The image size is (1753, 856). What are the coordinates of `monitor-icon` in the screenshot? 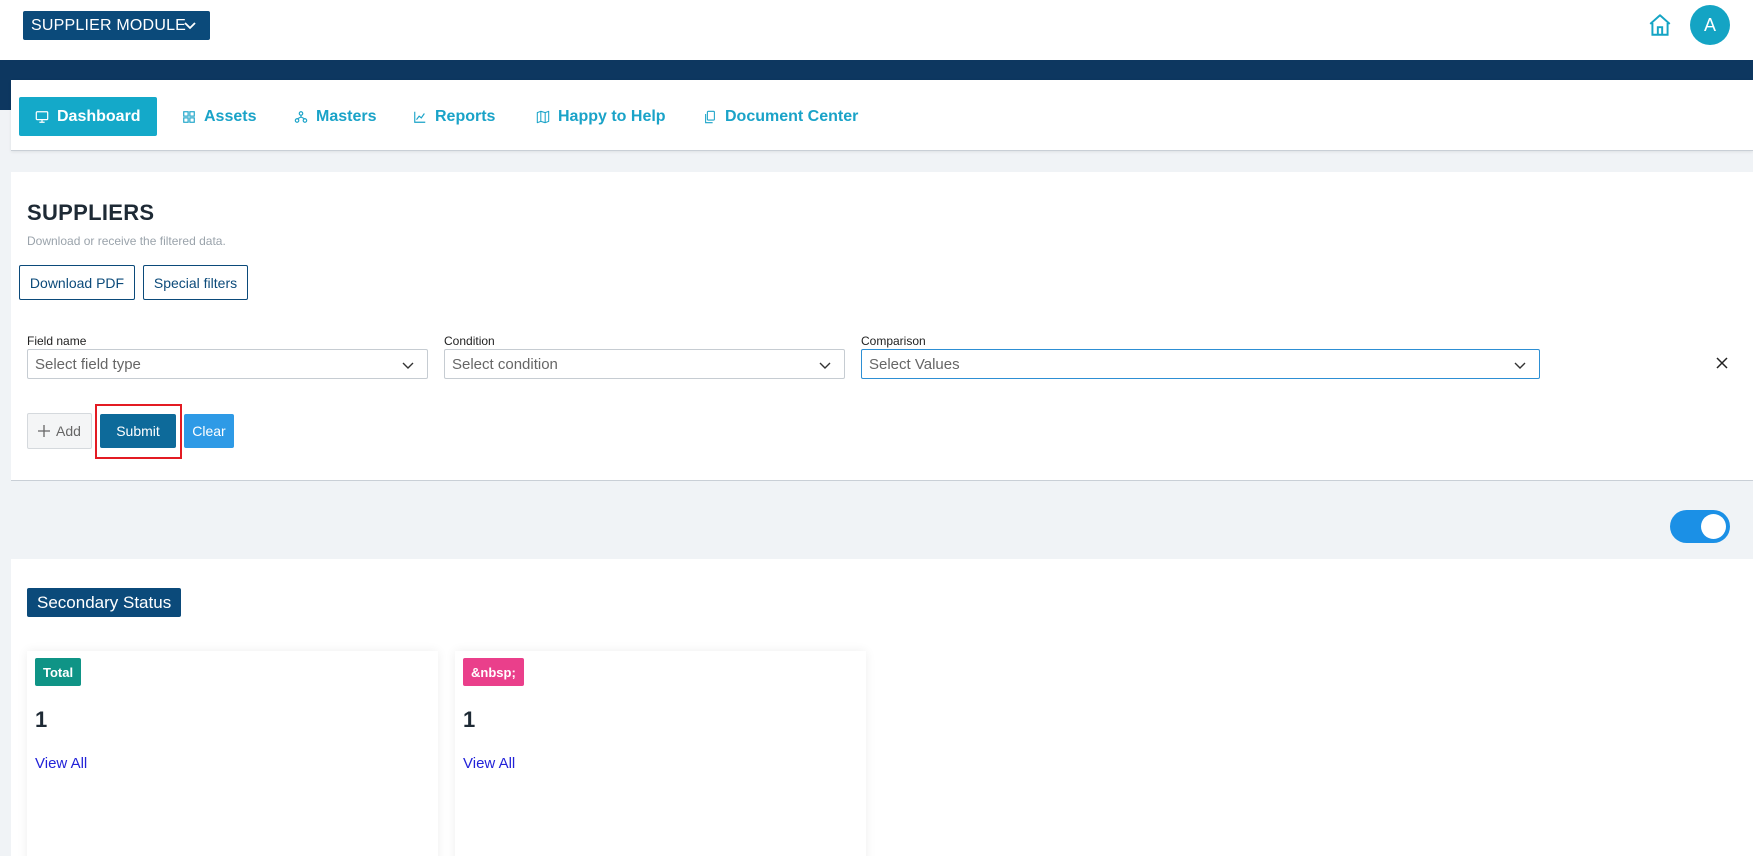 It's located at (42, 116).